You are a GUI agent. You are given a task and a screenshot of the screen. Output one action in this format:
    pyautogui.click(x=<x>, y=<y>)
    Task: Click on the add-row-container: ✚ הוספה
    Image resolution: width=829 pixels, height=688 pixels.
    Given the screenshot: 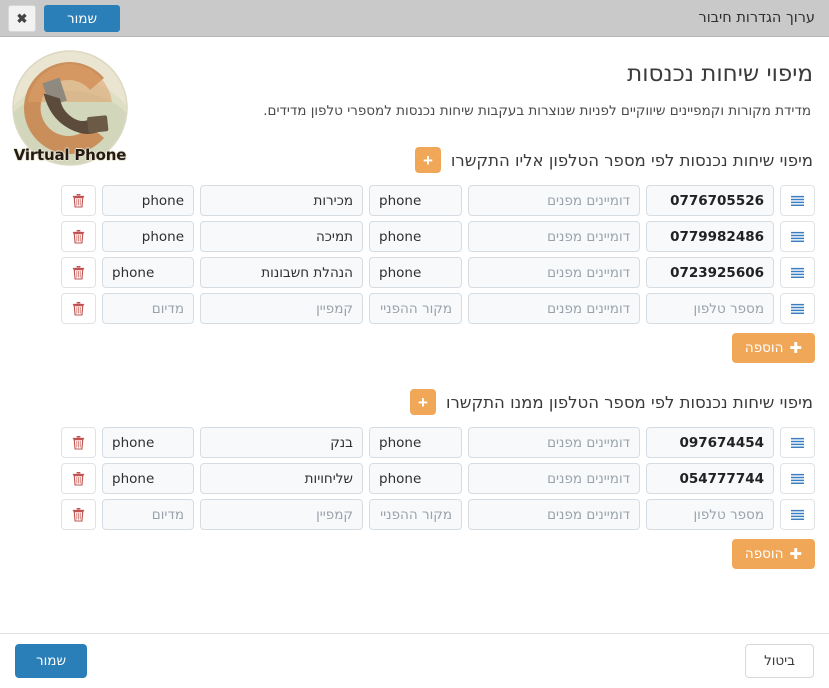 What is the action you would take?
    pyautogui.click(x=414, y=554)
    